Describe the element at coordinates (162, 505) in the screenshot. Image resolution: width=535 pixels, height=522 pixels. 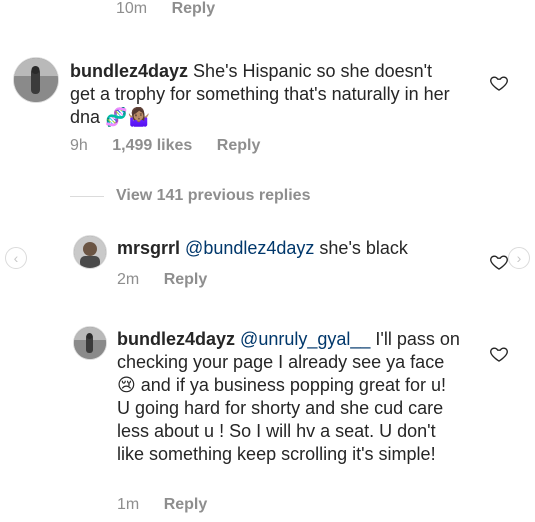
I see `reply-meta: 1m Reply` at that location.